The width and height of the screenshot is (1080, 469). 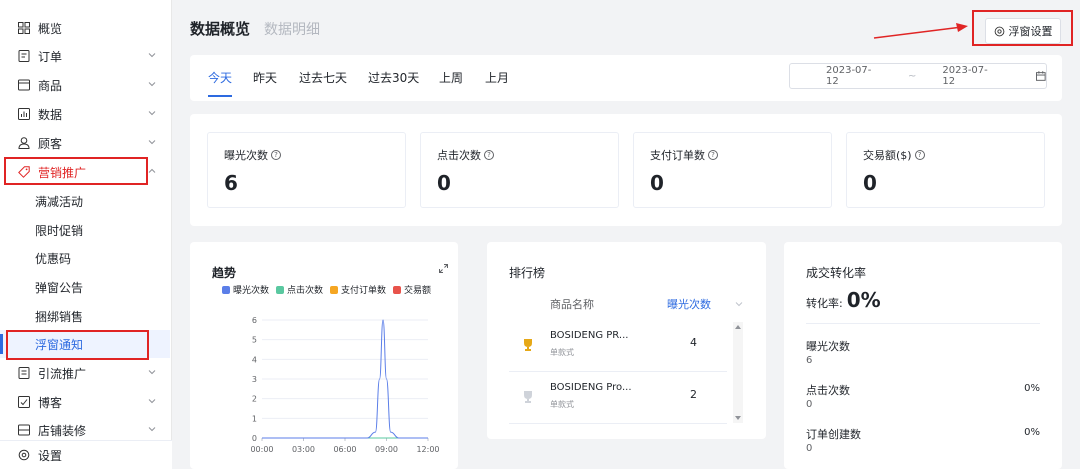 I want to click on sidebar-item-label: 店铺装修, so click(x=62, y=430).